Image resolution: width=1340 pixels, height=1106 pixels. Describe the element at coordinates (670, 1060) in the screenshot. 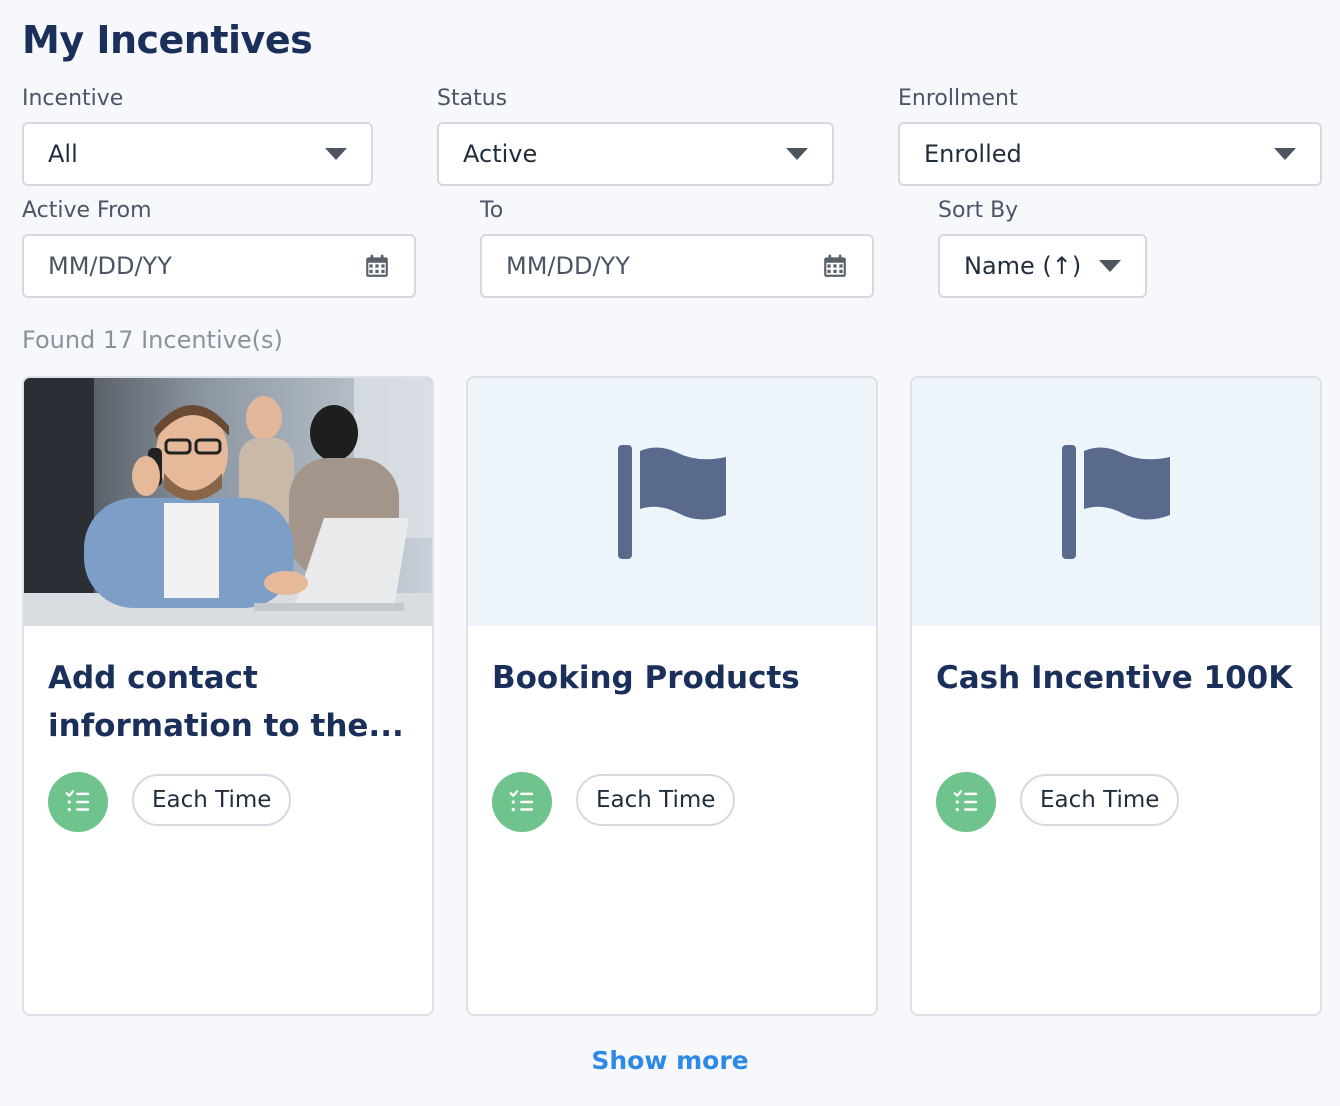

I see `show-more-link: Show more` at that location.